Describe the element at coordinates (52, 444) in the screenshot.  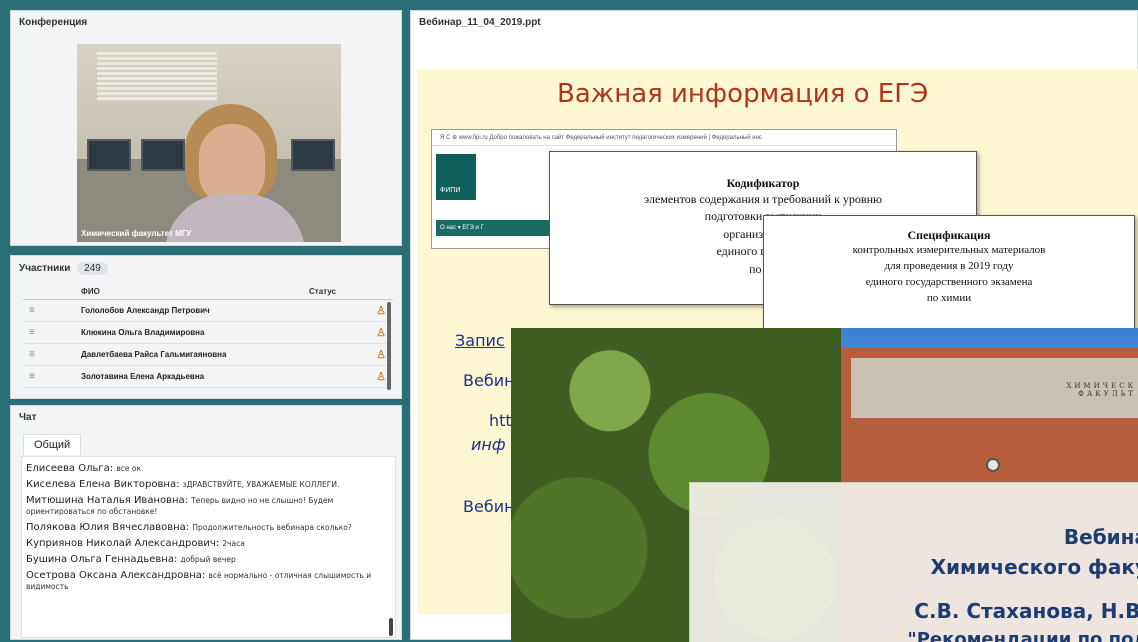
I see `chat-tab-general: Общий` at that location.